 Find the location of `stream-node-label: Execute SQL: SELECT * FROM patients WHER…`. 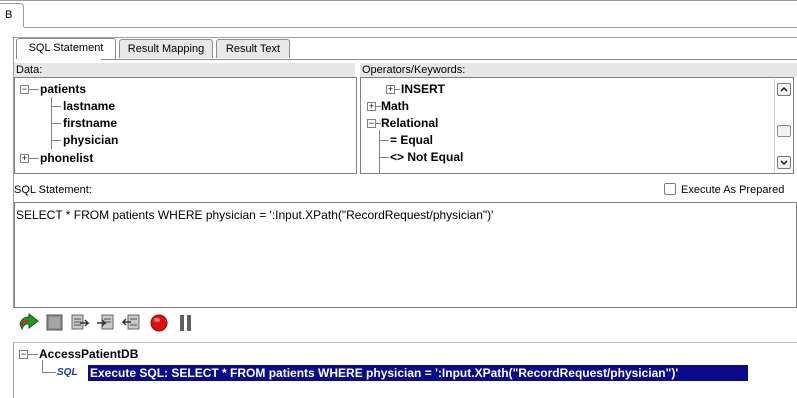

stream-node-label: Execute SQL: SELECT * FROM patients WHER… is located at coordinates (384, 373).